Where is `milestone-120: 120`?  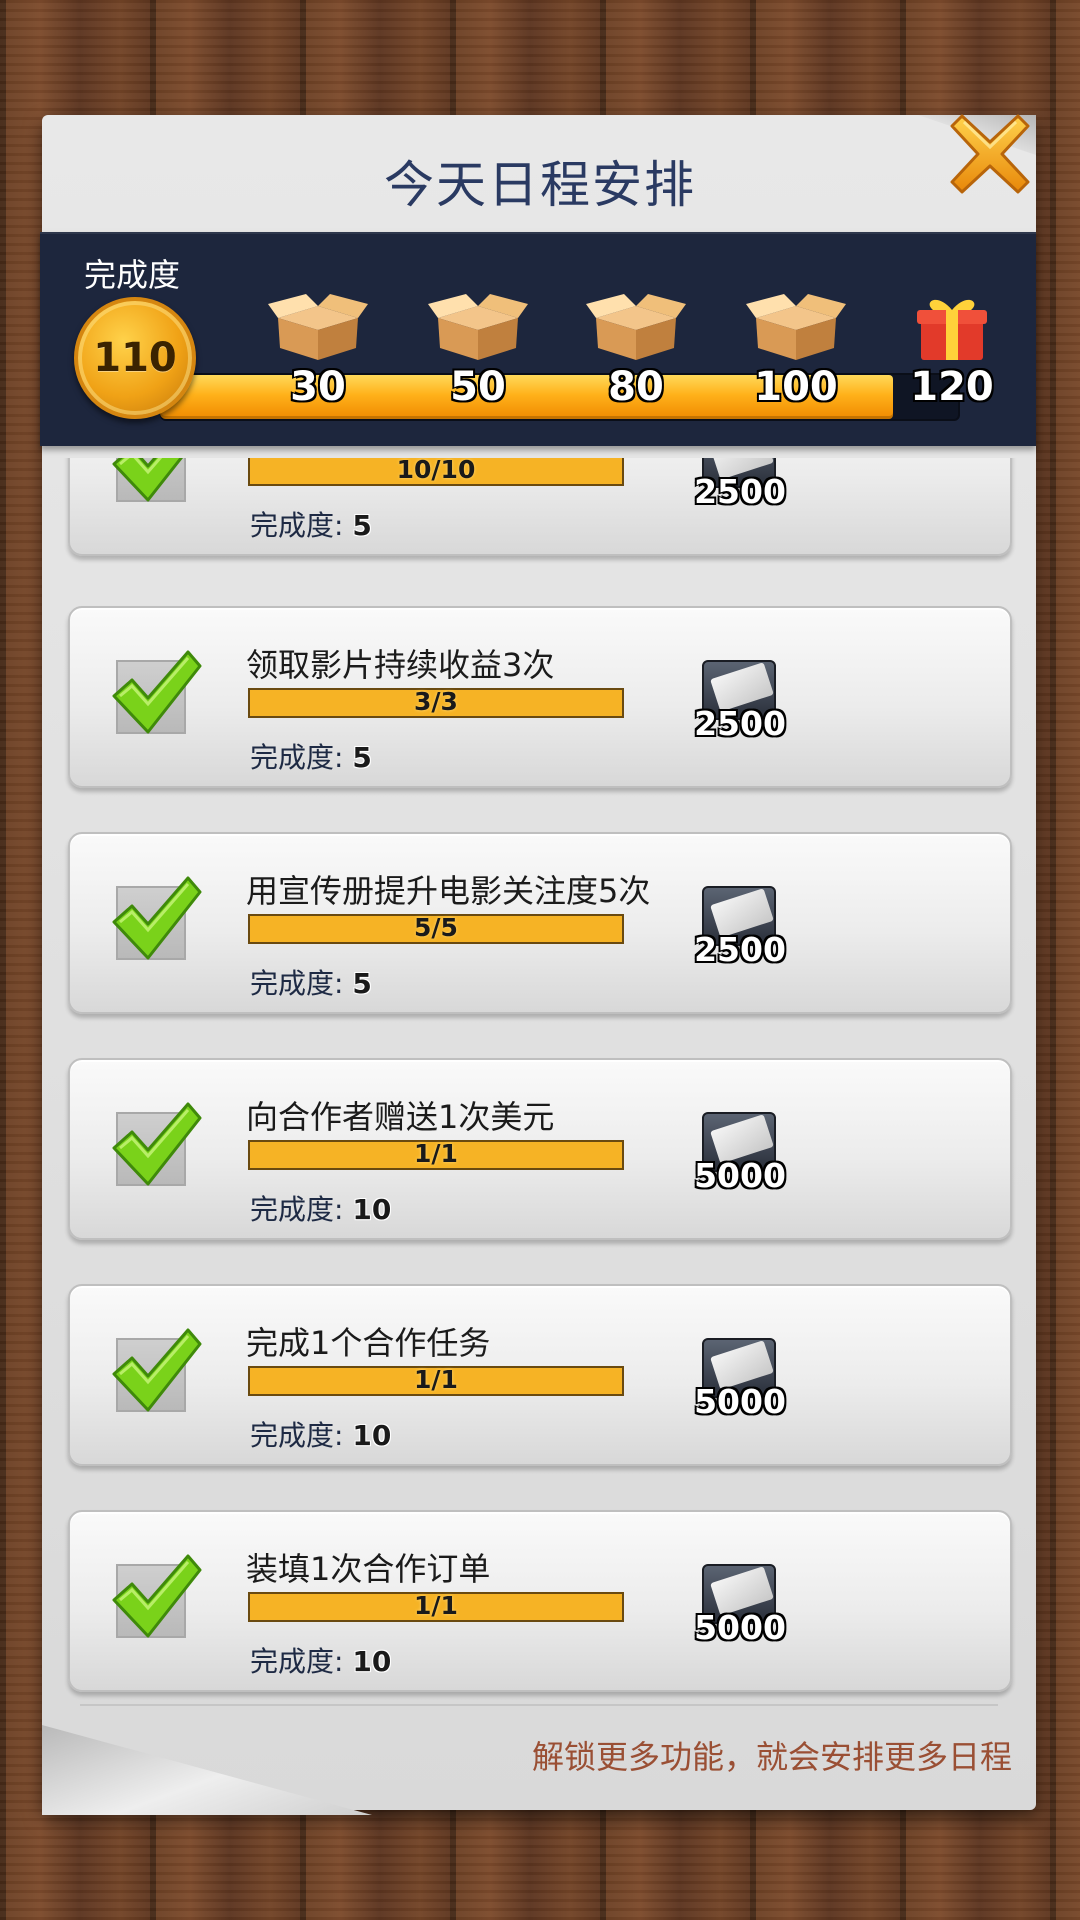 milestone-120: 120 is located at coordinates (952, 349).